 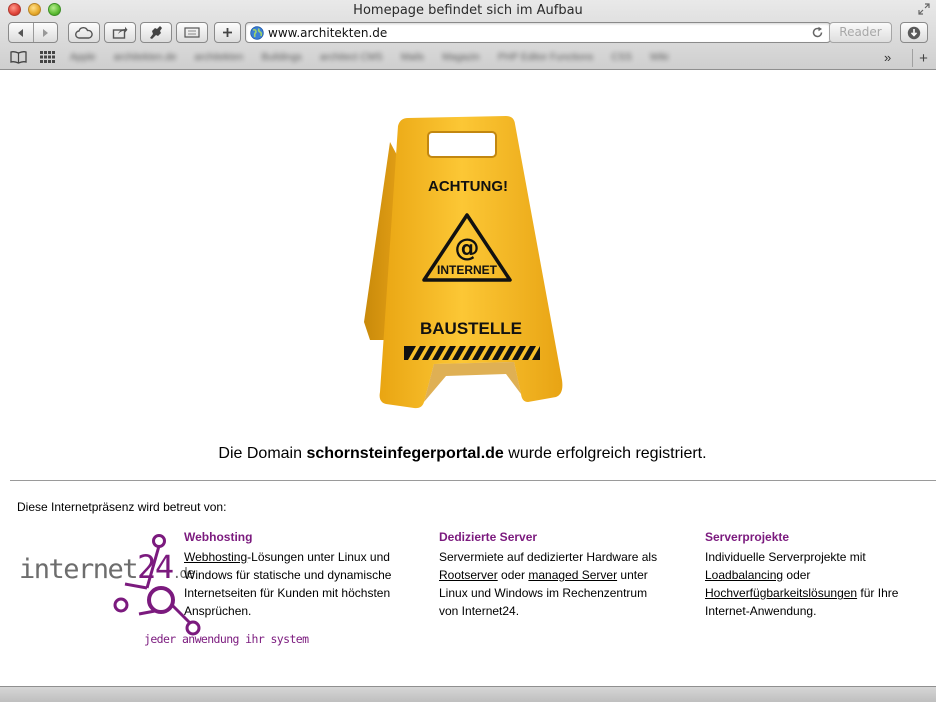 I want to click on bookmark-item: Magazin, so click(x=461, y=57).